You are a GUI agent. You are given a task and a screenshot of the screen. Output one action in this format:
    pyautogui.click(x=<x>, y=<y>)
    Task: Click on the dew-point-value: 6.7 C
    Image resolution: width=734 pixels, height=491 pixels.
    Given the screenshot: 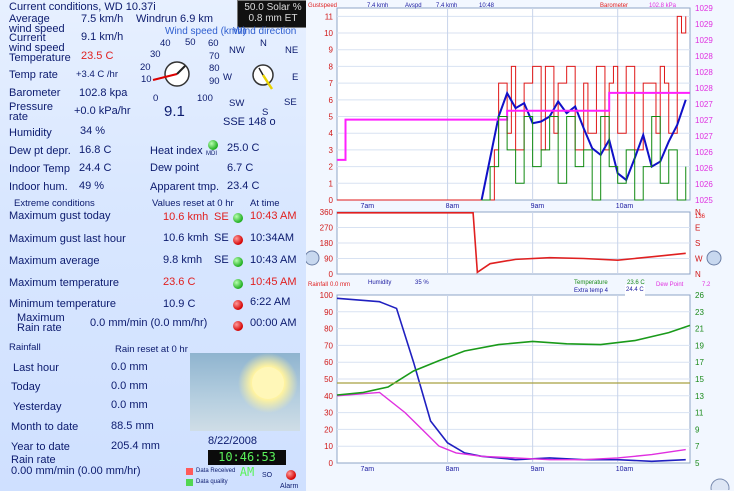 What is the action you would take?
    pyautogui.click(x=240, y=168)
    